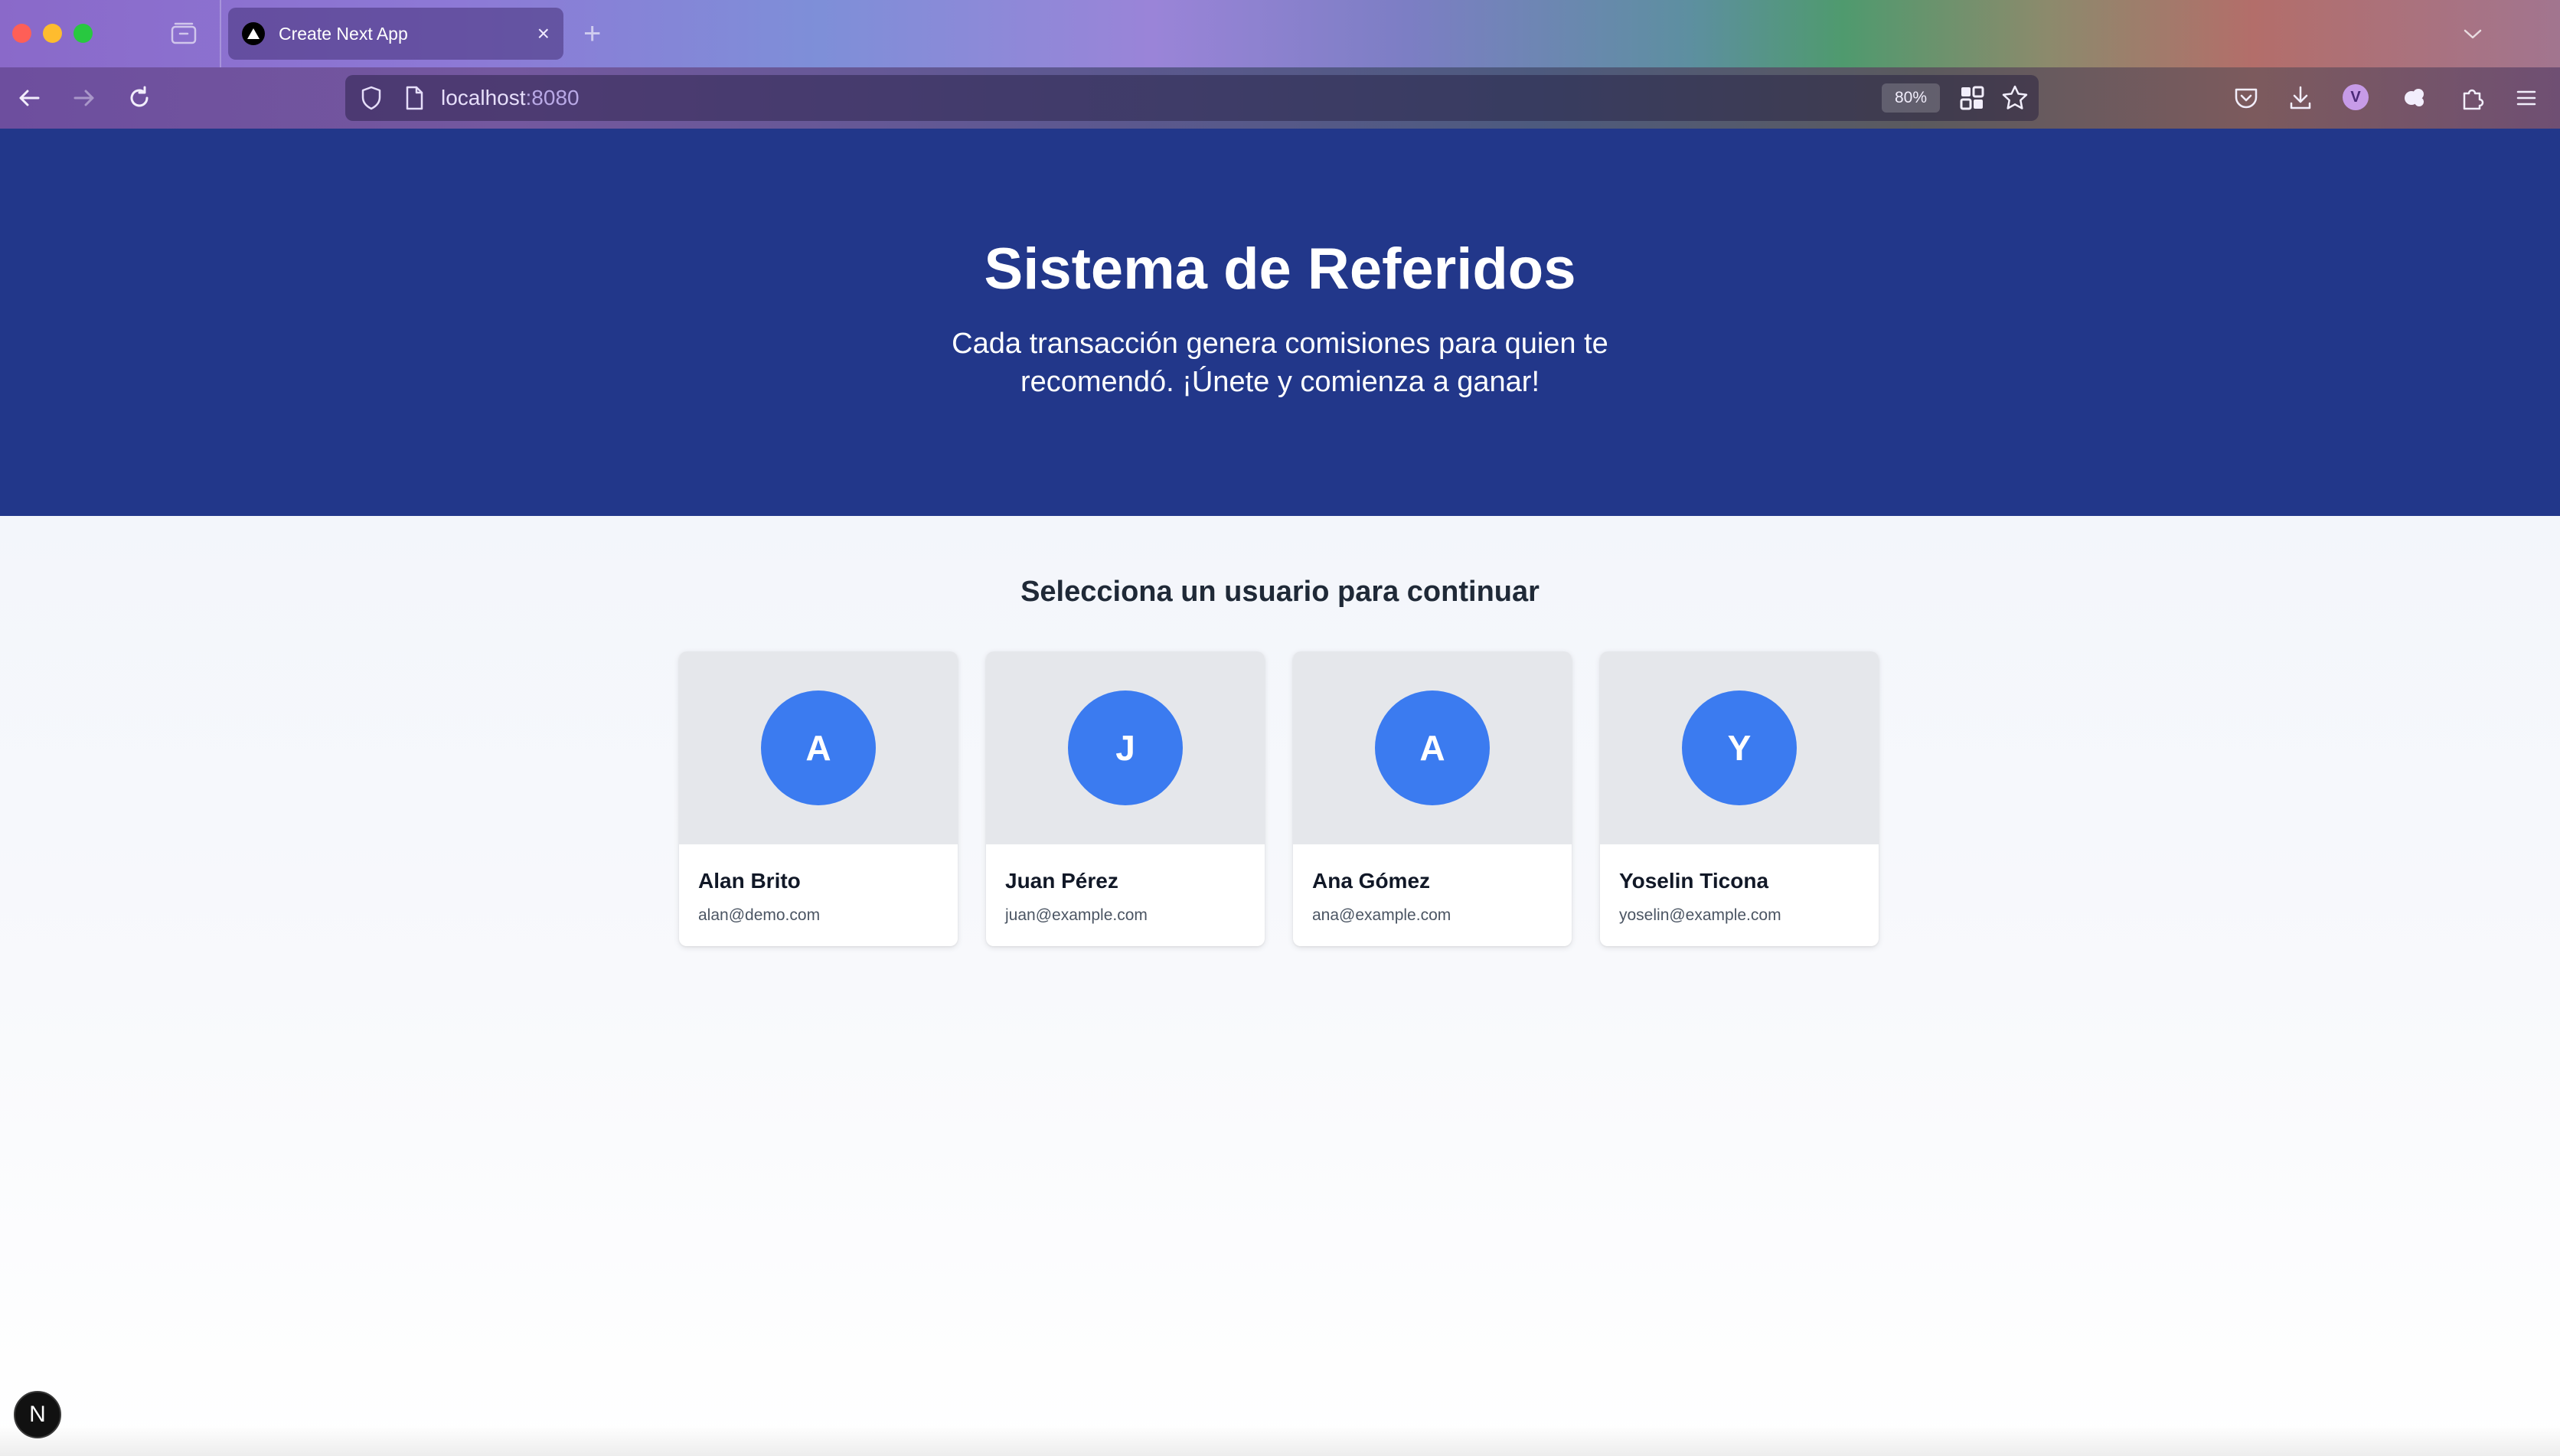  I want to click on user-card-yoselin-ticona: Y Yoselin Ticona yoselin@example.com, so click(1739, 798).